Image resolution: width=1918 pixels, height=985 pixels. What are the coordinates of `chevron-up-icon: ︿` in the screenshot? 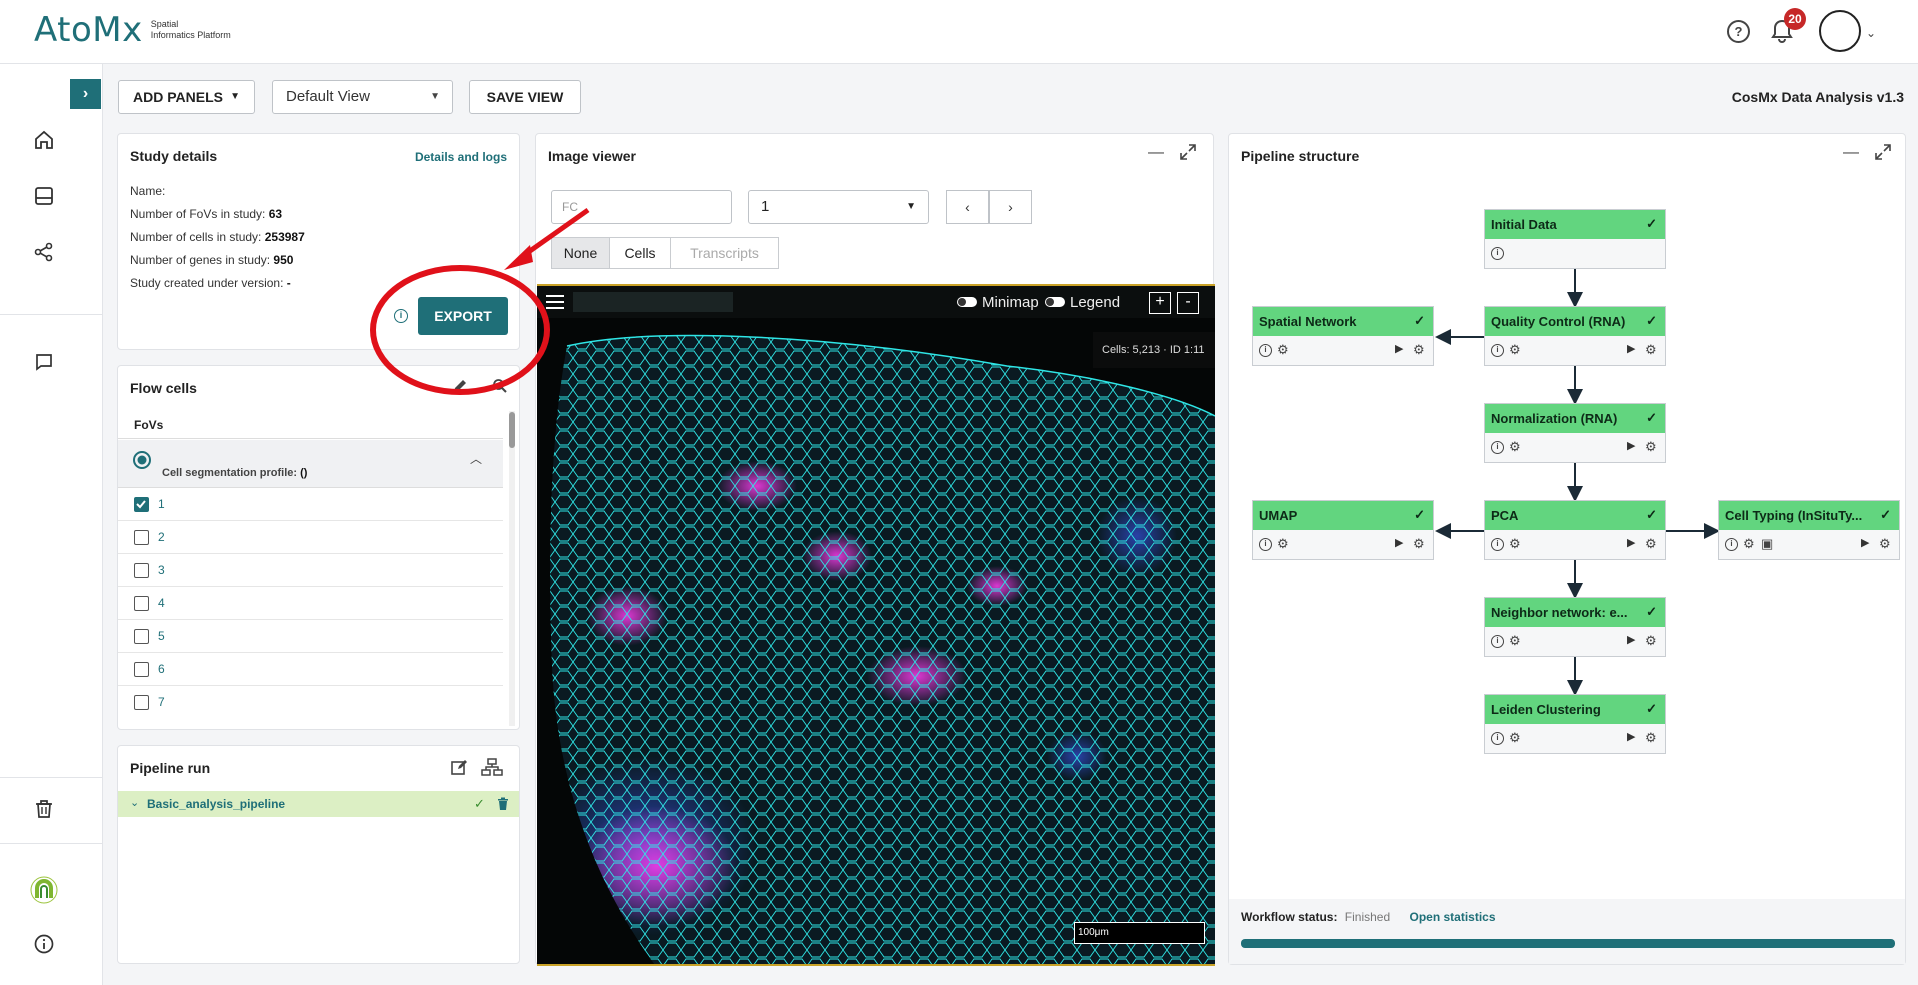 It's located at (476, 458).